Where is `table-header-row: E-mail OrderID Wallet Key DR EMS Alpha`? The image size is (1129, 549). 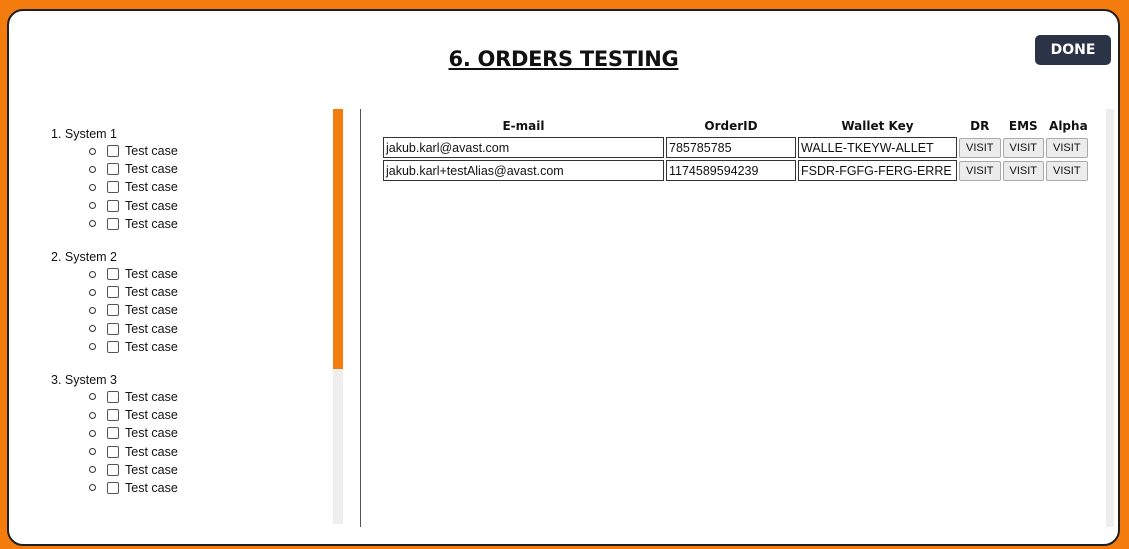
table-header-row: E-mail OrderID Wallet Key DR EMS Alpha is located at coordinates (737, 126).